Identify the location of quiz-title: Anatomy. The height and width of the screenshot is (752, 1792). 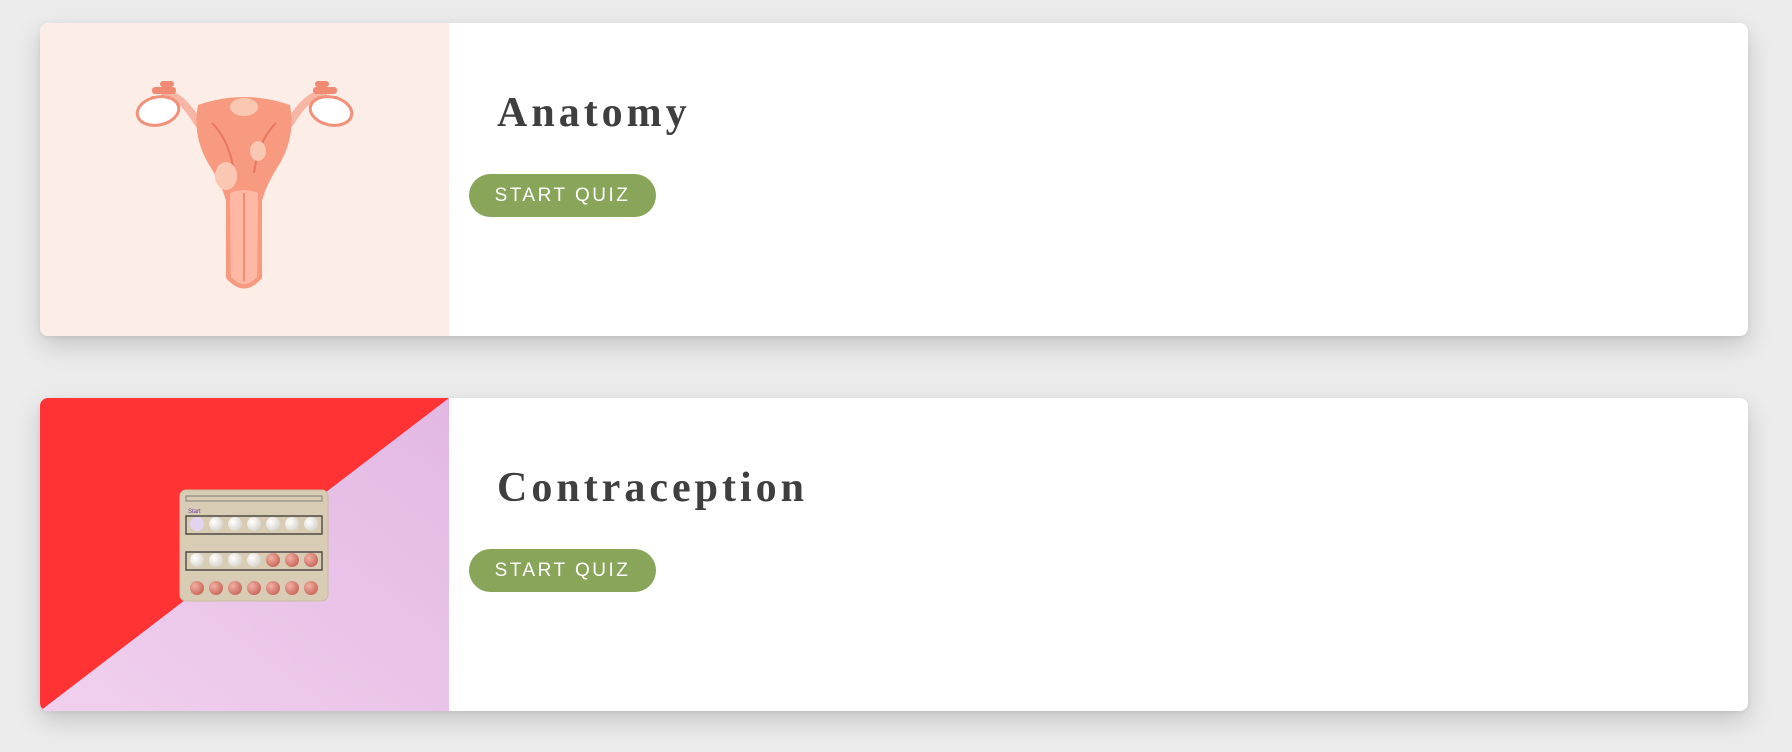
(594, 113).